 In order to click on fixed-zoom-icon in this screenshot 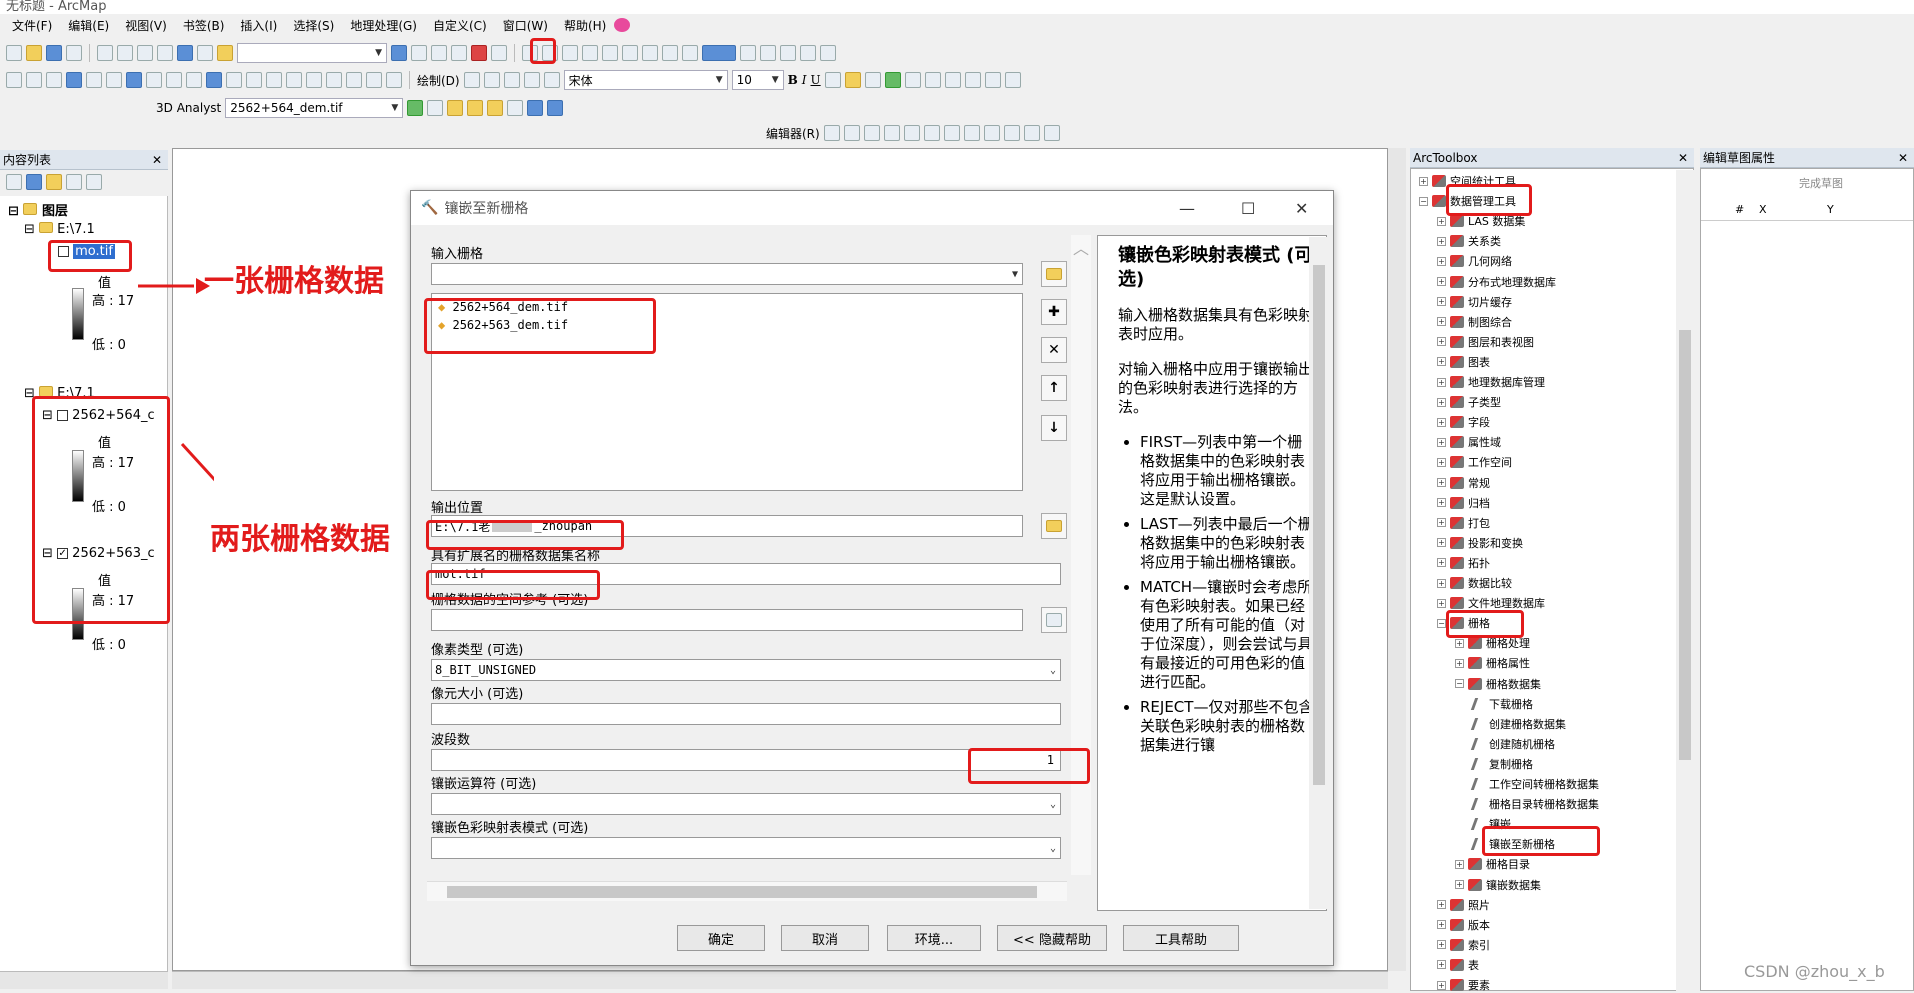, I will do `click(94, 80)`.